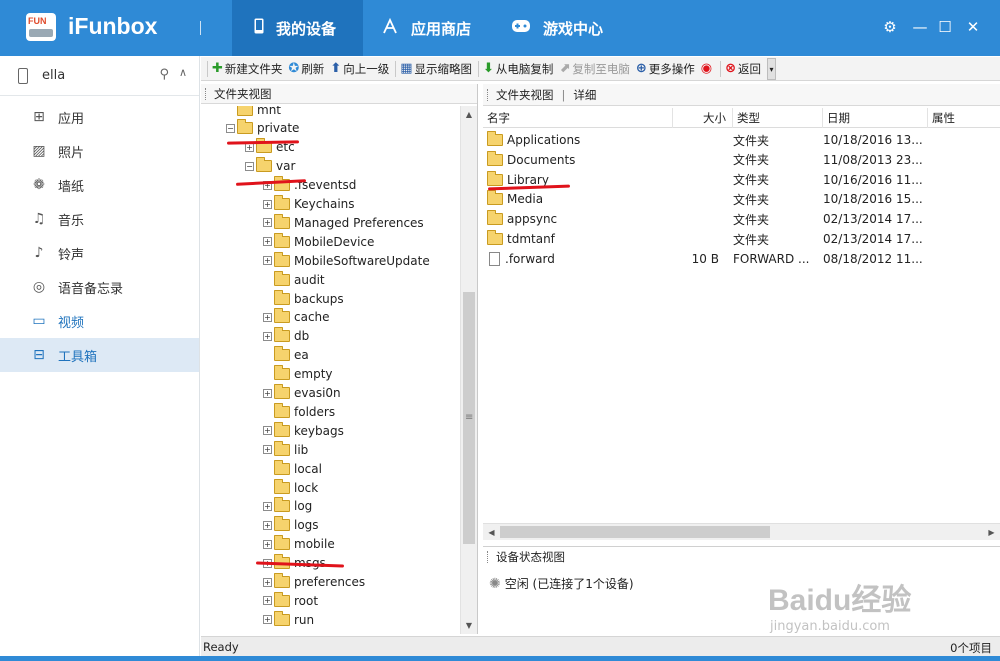 The height and width of the screenshot is (661, 1000). What do you see at coordinates (306, 69) in the screenshot?
I see `refresh-button: ✪ 刷新` at bounding box center [306, 69].